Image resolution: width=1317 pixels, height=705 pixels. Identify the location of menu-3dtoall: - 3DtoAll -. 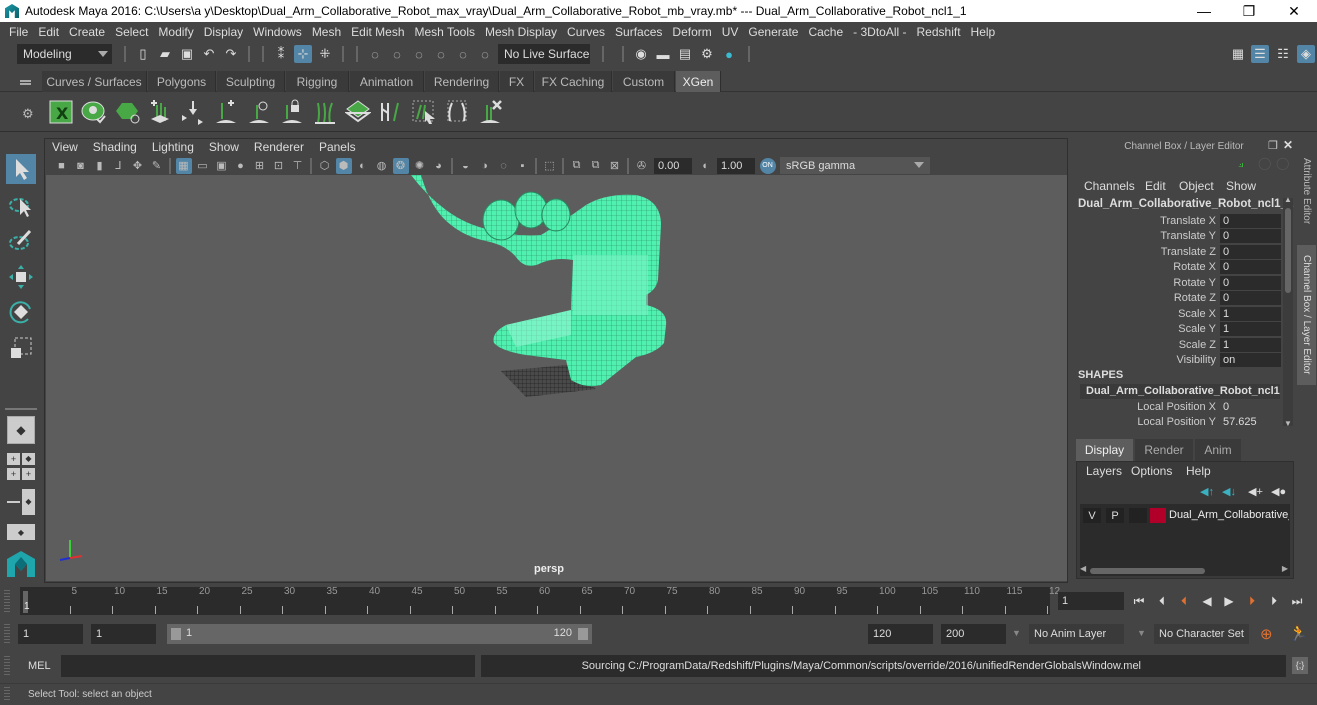
(879, 32).